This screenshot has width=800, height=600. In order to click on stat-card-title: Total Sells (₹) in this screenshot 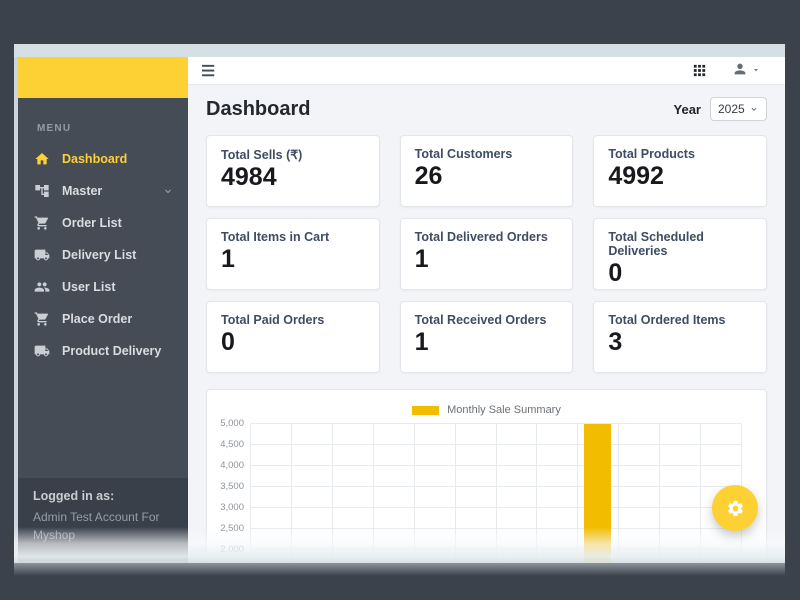, I will do `click(262, 155)`.